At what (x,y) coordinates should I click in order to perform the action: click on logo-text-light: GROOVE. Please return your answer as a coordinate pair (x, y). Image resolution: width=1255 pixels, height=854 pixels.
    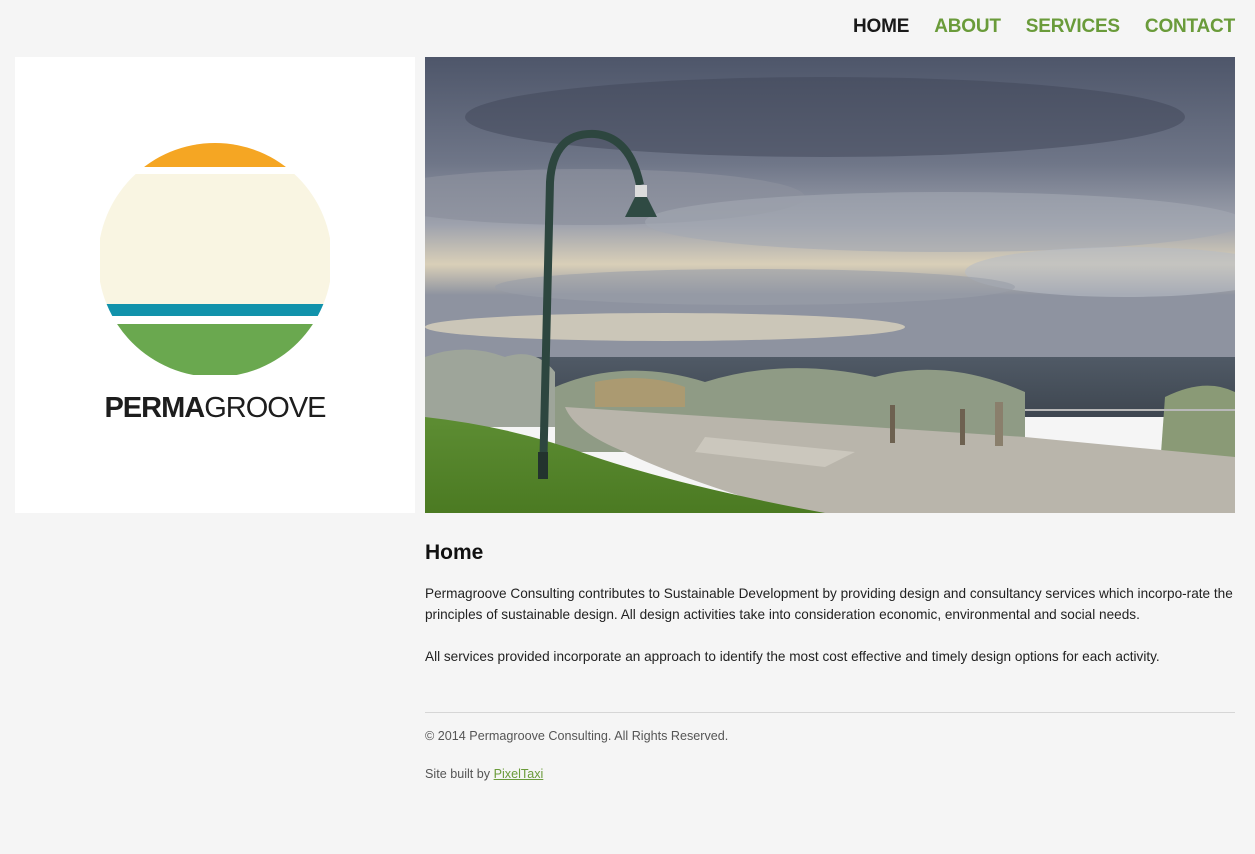
    Looking at the image, I should click on (265, 408).